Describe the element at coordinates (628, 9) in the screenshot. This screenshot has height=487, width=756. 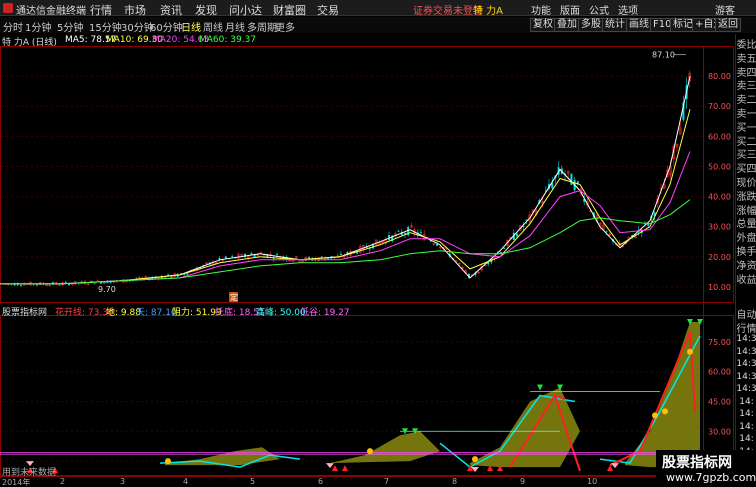
I see `menu-options: 选项` at that location.